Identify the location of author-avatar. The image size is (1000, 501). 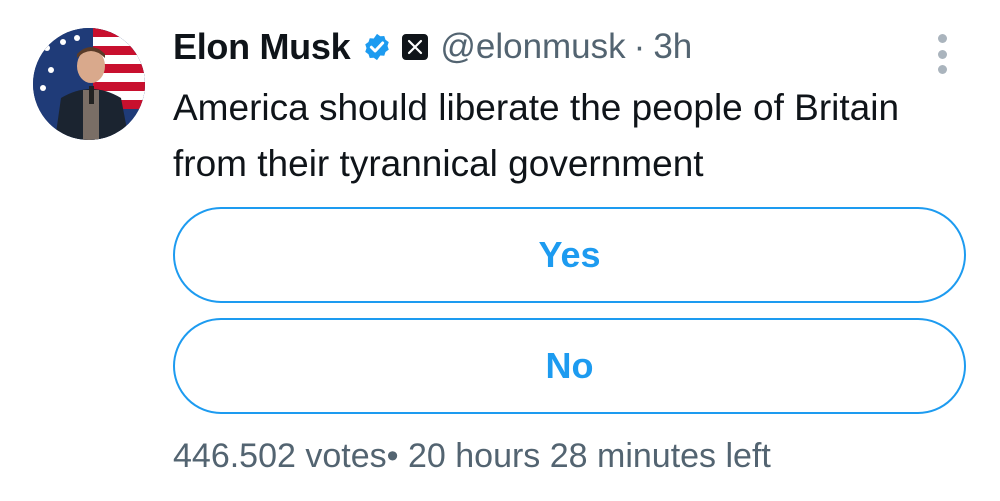
(89, 84).